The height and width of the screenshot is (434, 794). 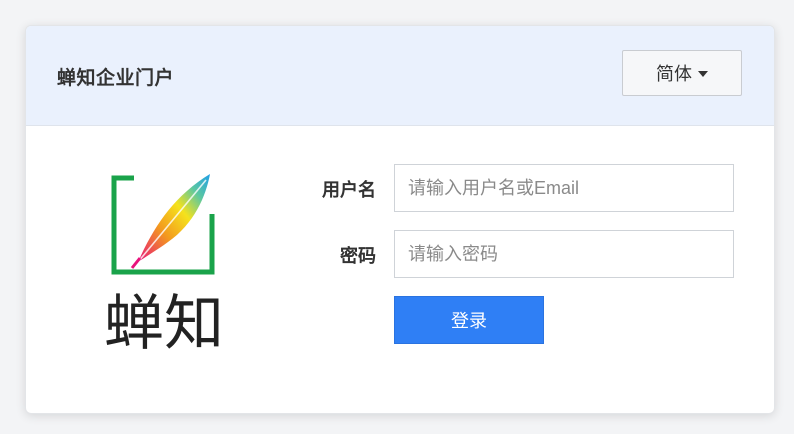 I want to click on language-dropdown-button: 简体, so click(x=682, y=73).